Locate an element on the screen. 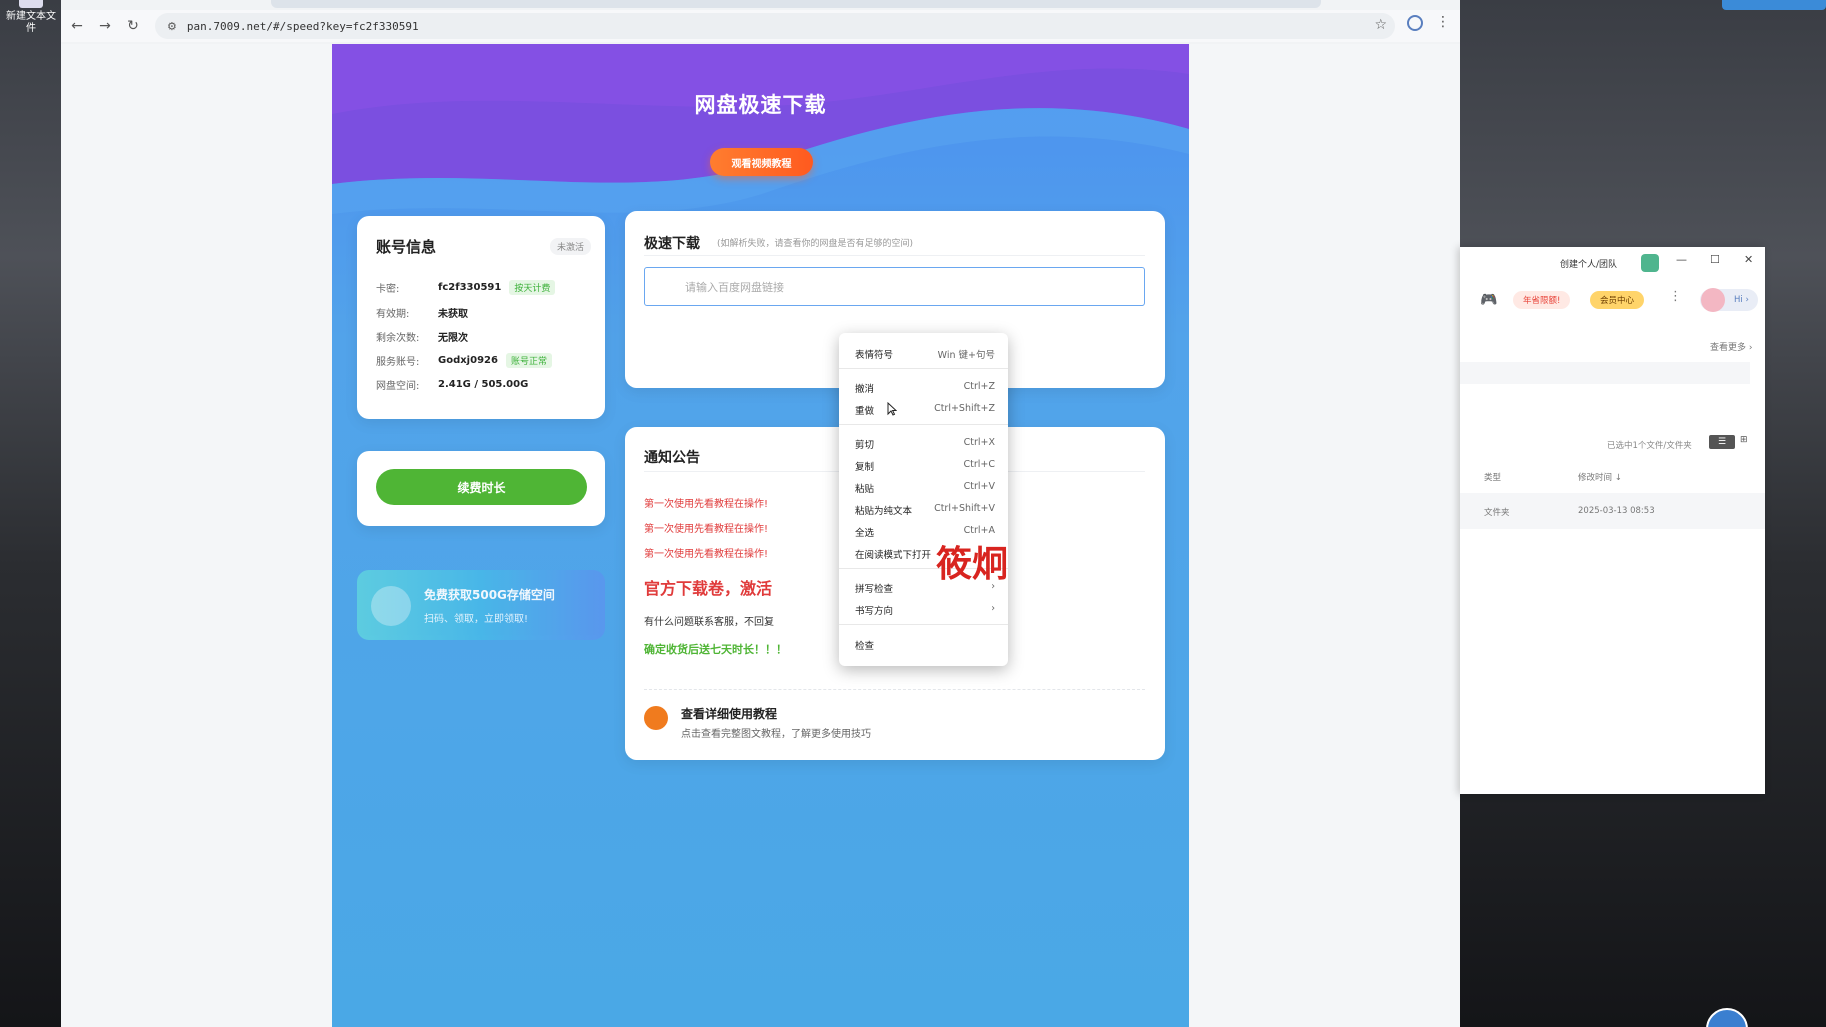 The height and width of the screenshot is (1027, 1826). browser-menu-icon: ⋮ is located at coordinates (1443, 22).